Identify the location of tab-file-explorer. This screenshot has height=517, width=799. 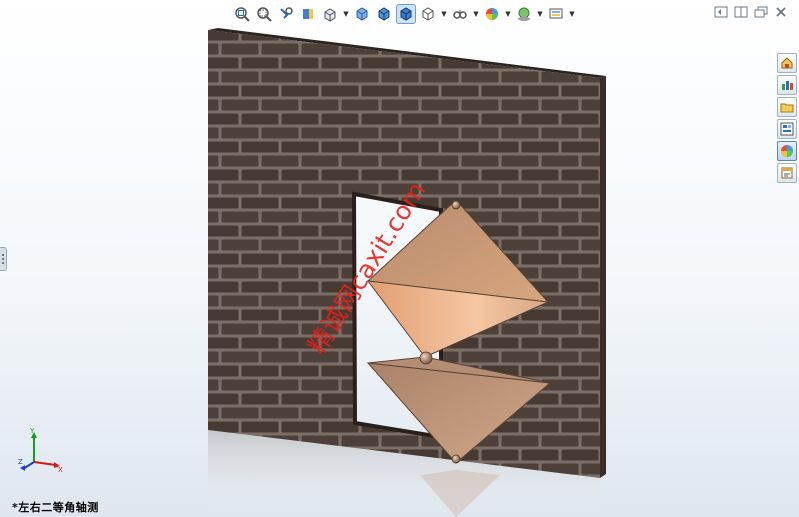
(787, 107).